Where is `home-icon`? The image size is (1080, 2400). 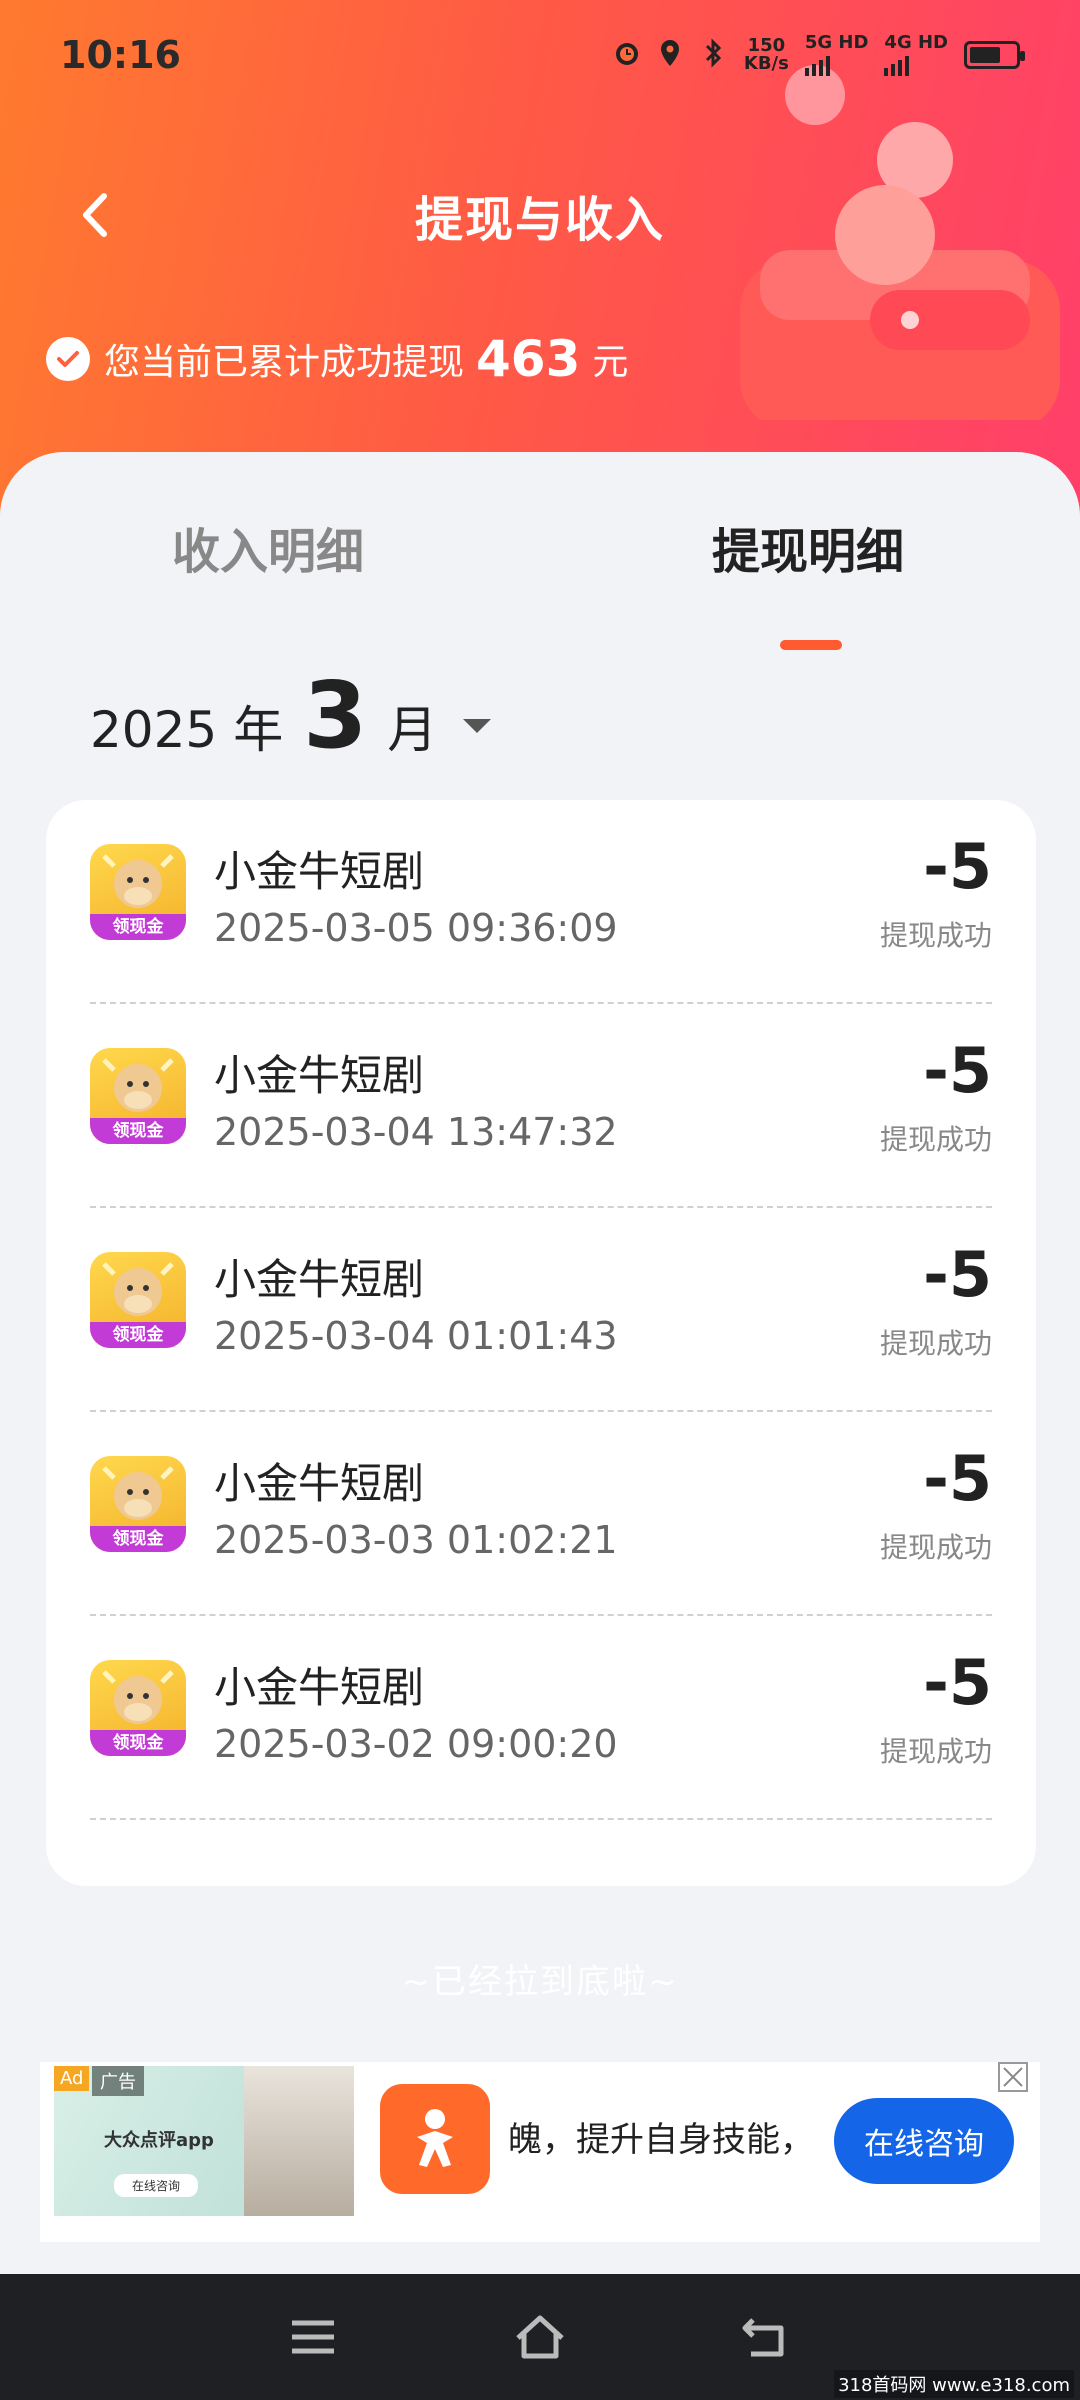
home-icon is located at coordinates (540, 2337).